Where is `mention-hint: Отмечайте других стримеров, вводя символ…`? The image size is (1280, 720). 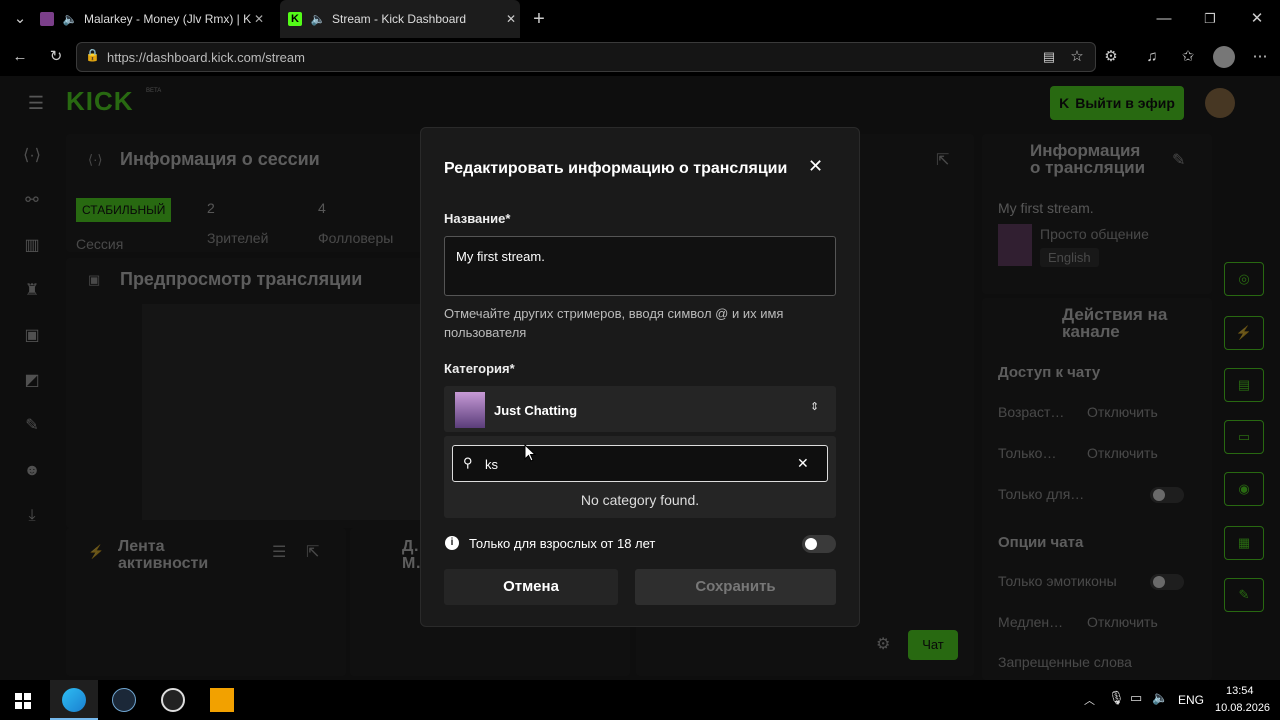 mention-hint: Отмечайте других стримеров, вводя символ… is located at coordinates (614, 323).